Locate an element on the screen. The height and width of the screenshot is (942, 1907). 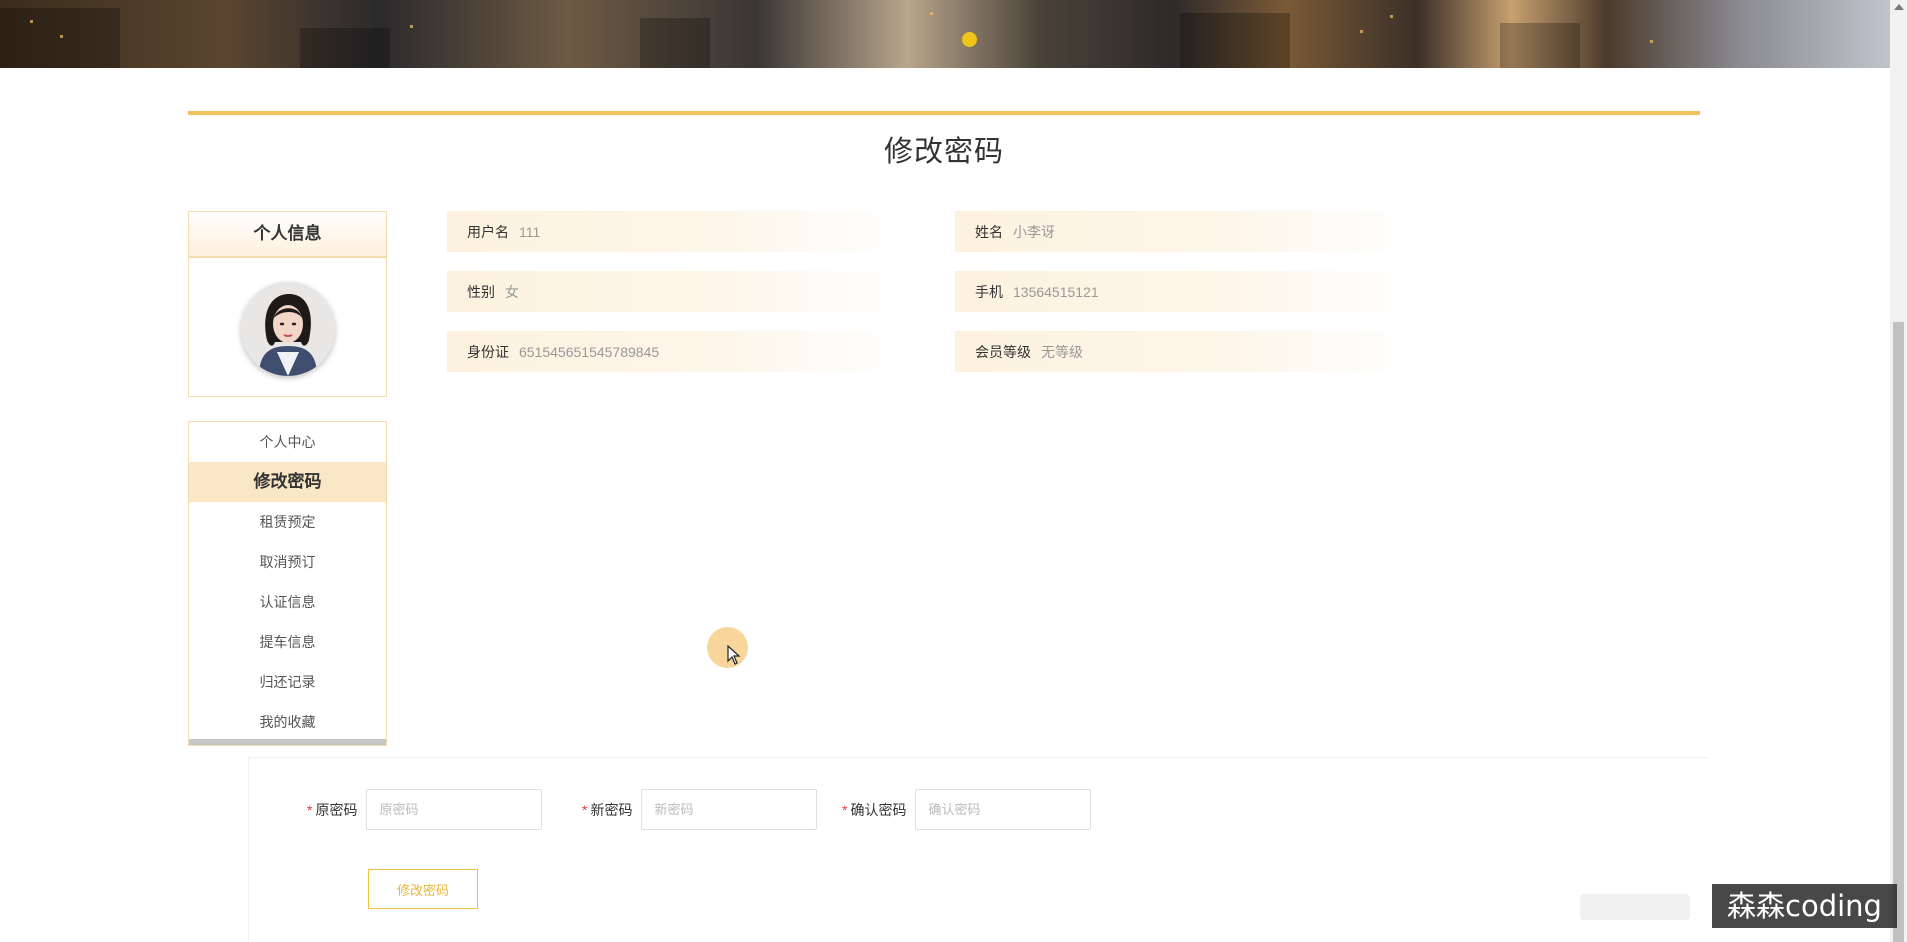
watermark: 森森coding is located at coordinates (1804, 906).